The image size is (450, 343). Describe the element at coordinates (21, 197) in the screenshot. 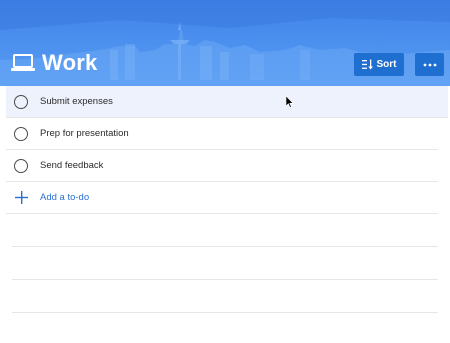

I see `plus-icon` at that location.